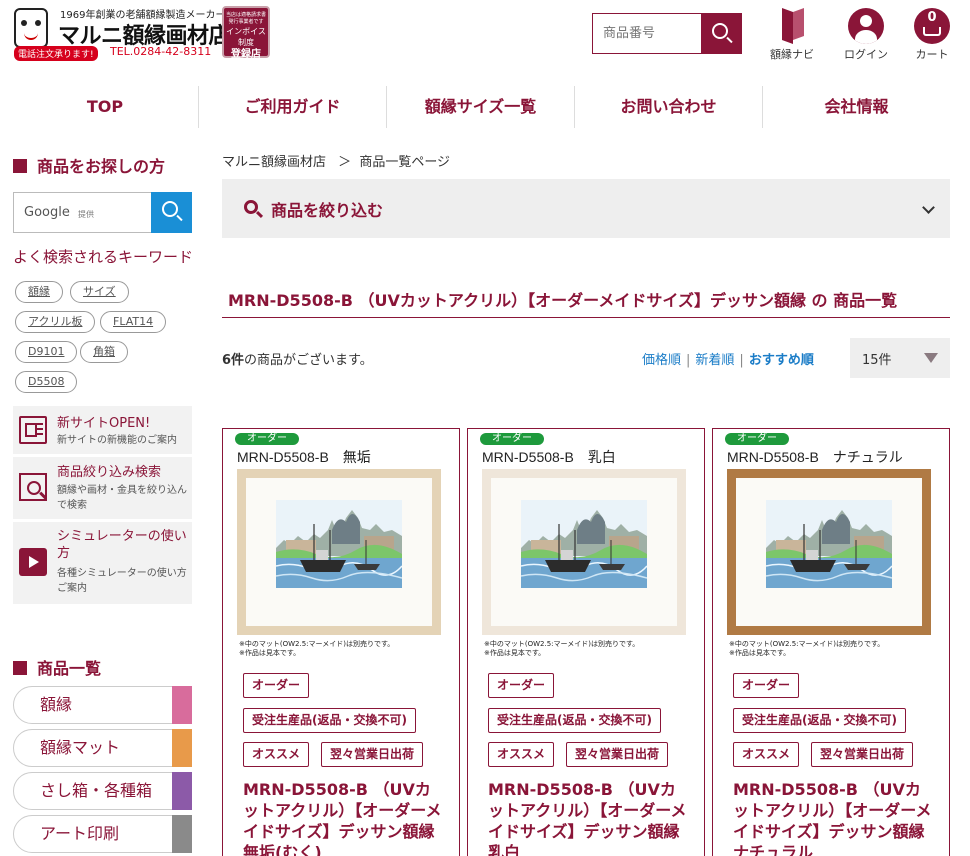  I want to click on search-heading: 商品をお探しの方, so click(89, 165).